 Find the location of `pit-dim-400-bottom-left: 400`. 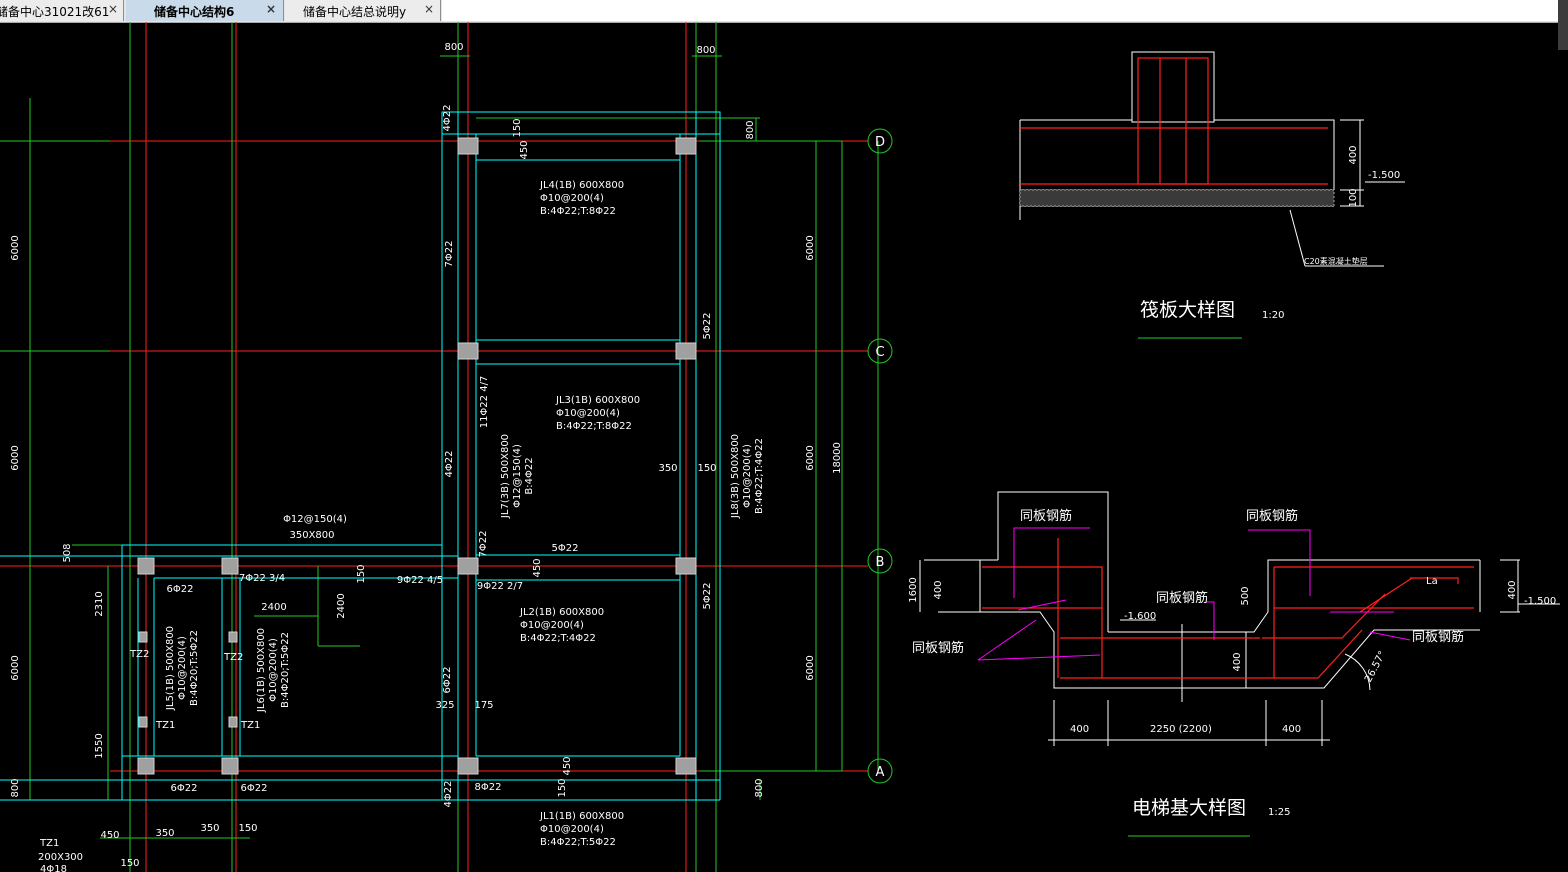

pit-dim-400-bottom-left: 400 is located at coordinates (1079, 729).